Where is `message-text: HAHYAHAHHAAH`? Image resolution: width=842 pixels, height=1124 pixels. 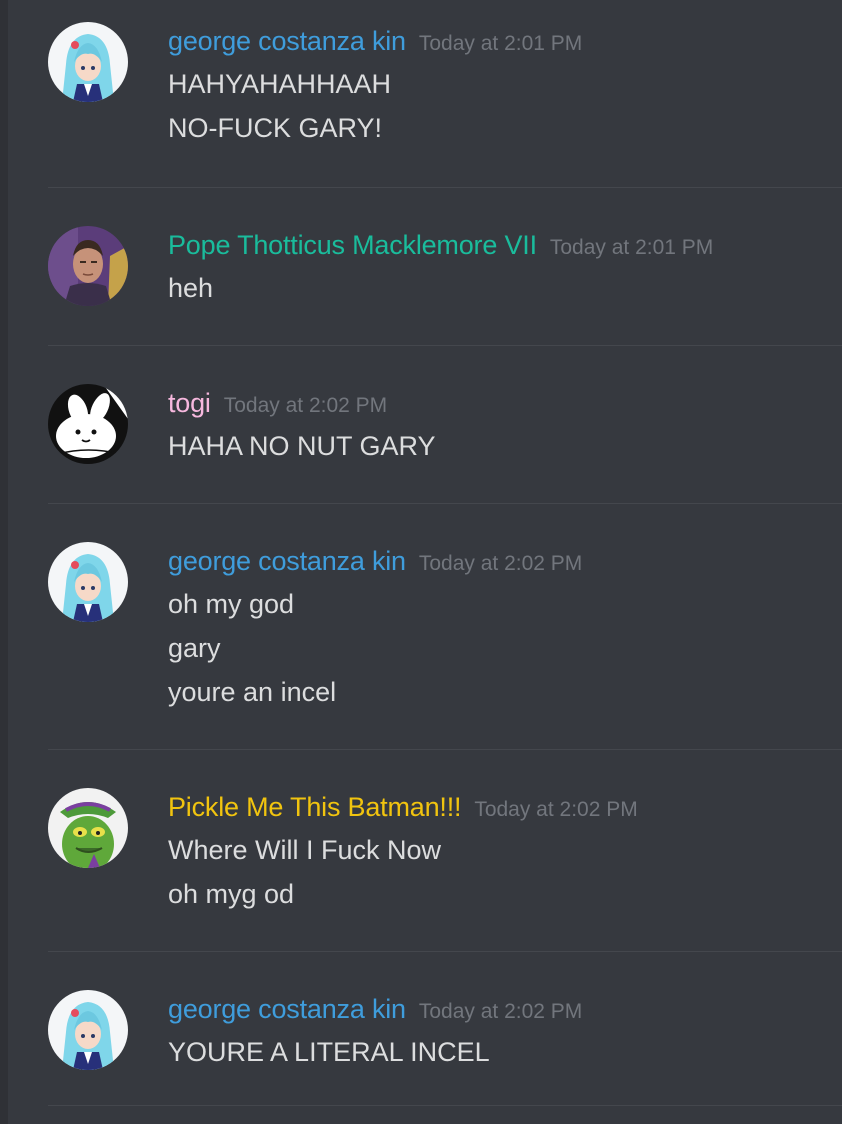
message-text: HAHYAHAHHAAH is located at coordinates (280, 84).